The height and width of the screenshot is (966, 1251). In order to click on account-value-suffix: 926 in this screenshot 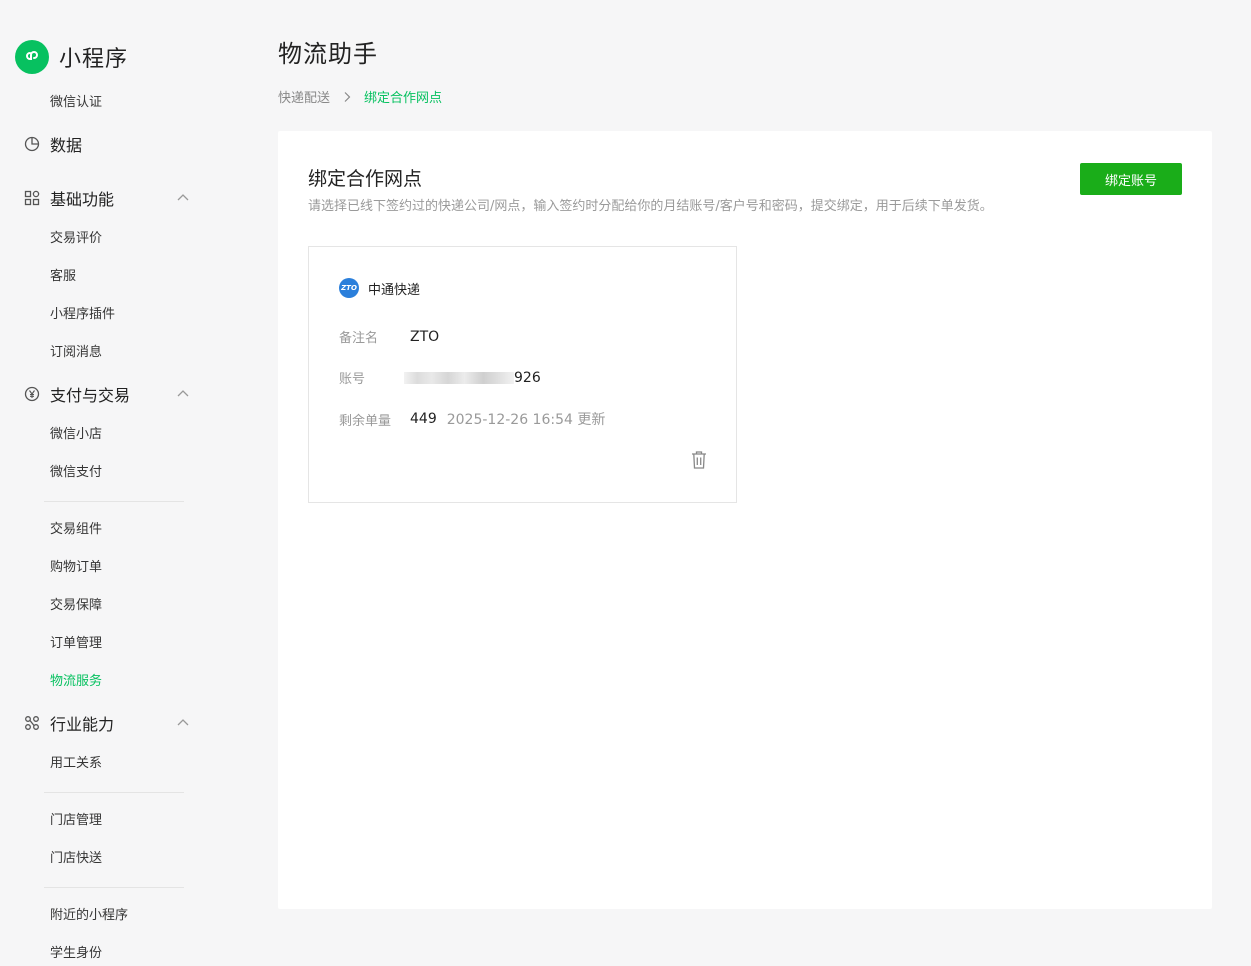, I will do `click(527, 377)`.